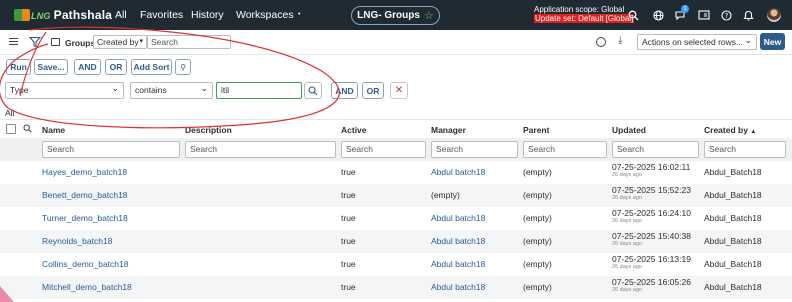 This screenshot has width=792, height=302. Describe the element at coordinates (388, 15) in the screenshot. I see `page-title: LNG- Groups` at that location.